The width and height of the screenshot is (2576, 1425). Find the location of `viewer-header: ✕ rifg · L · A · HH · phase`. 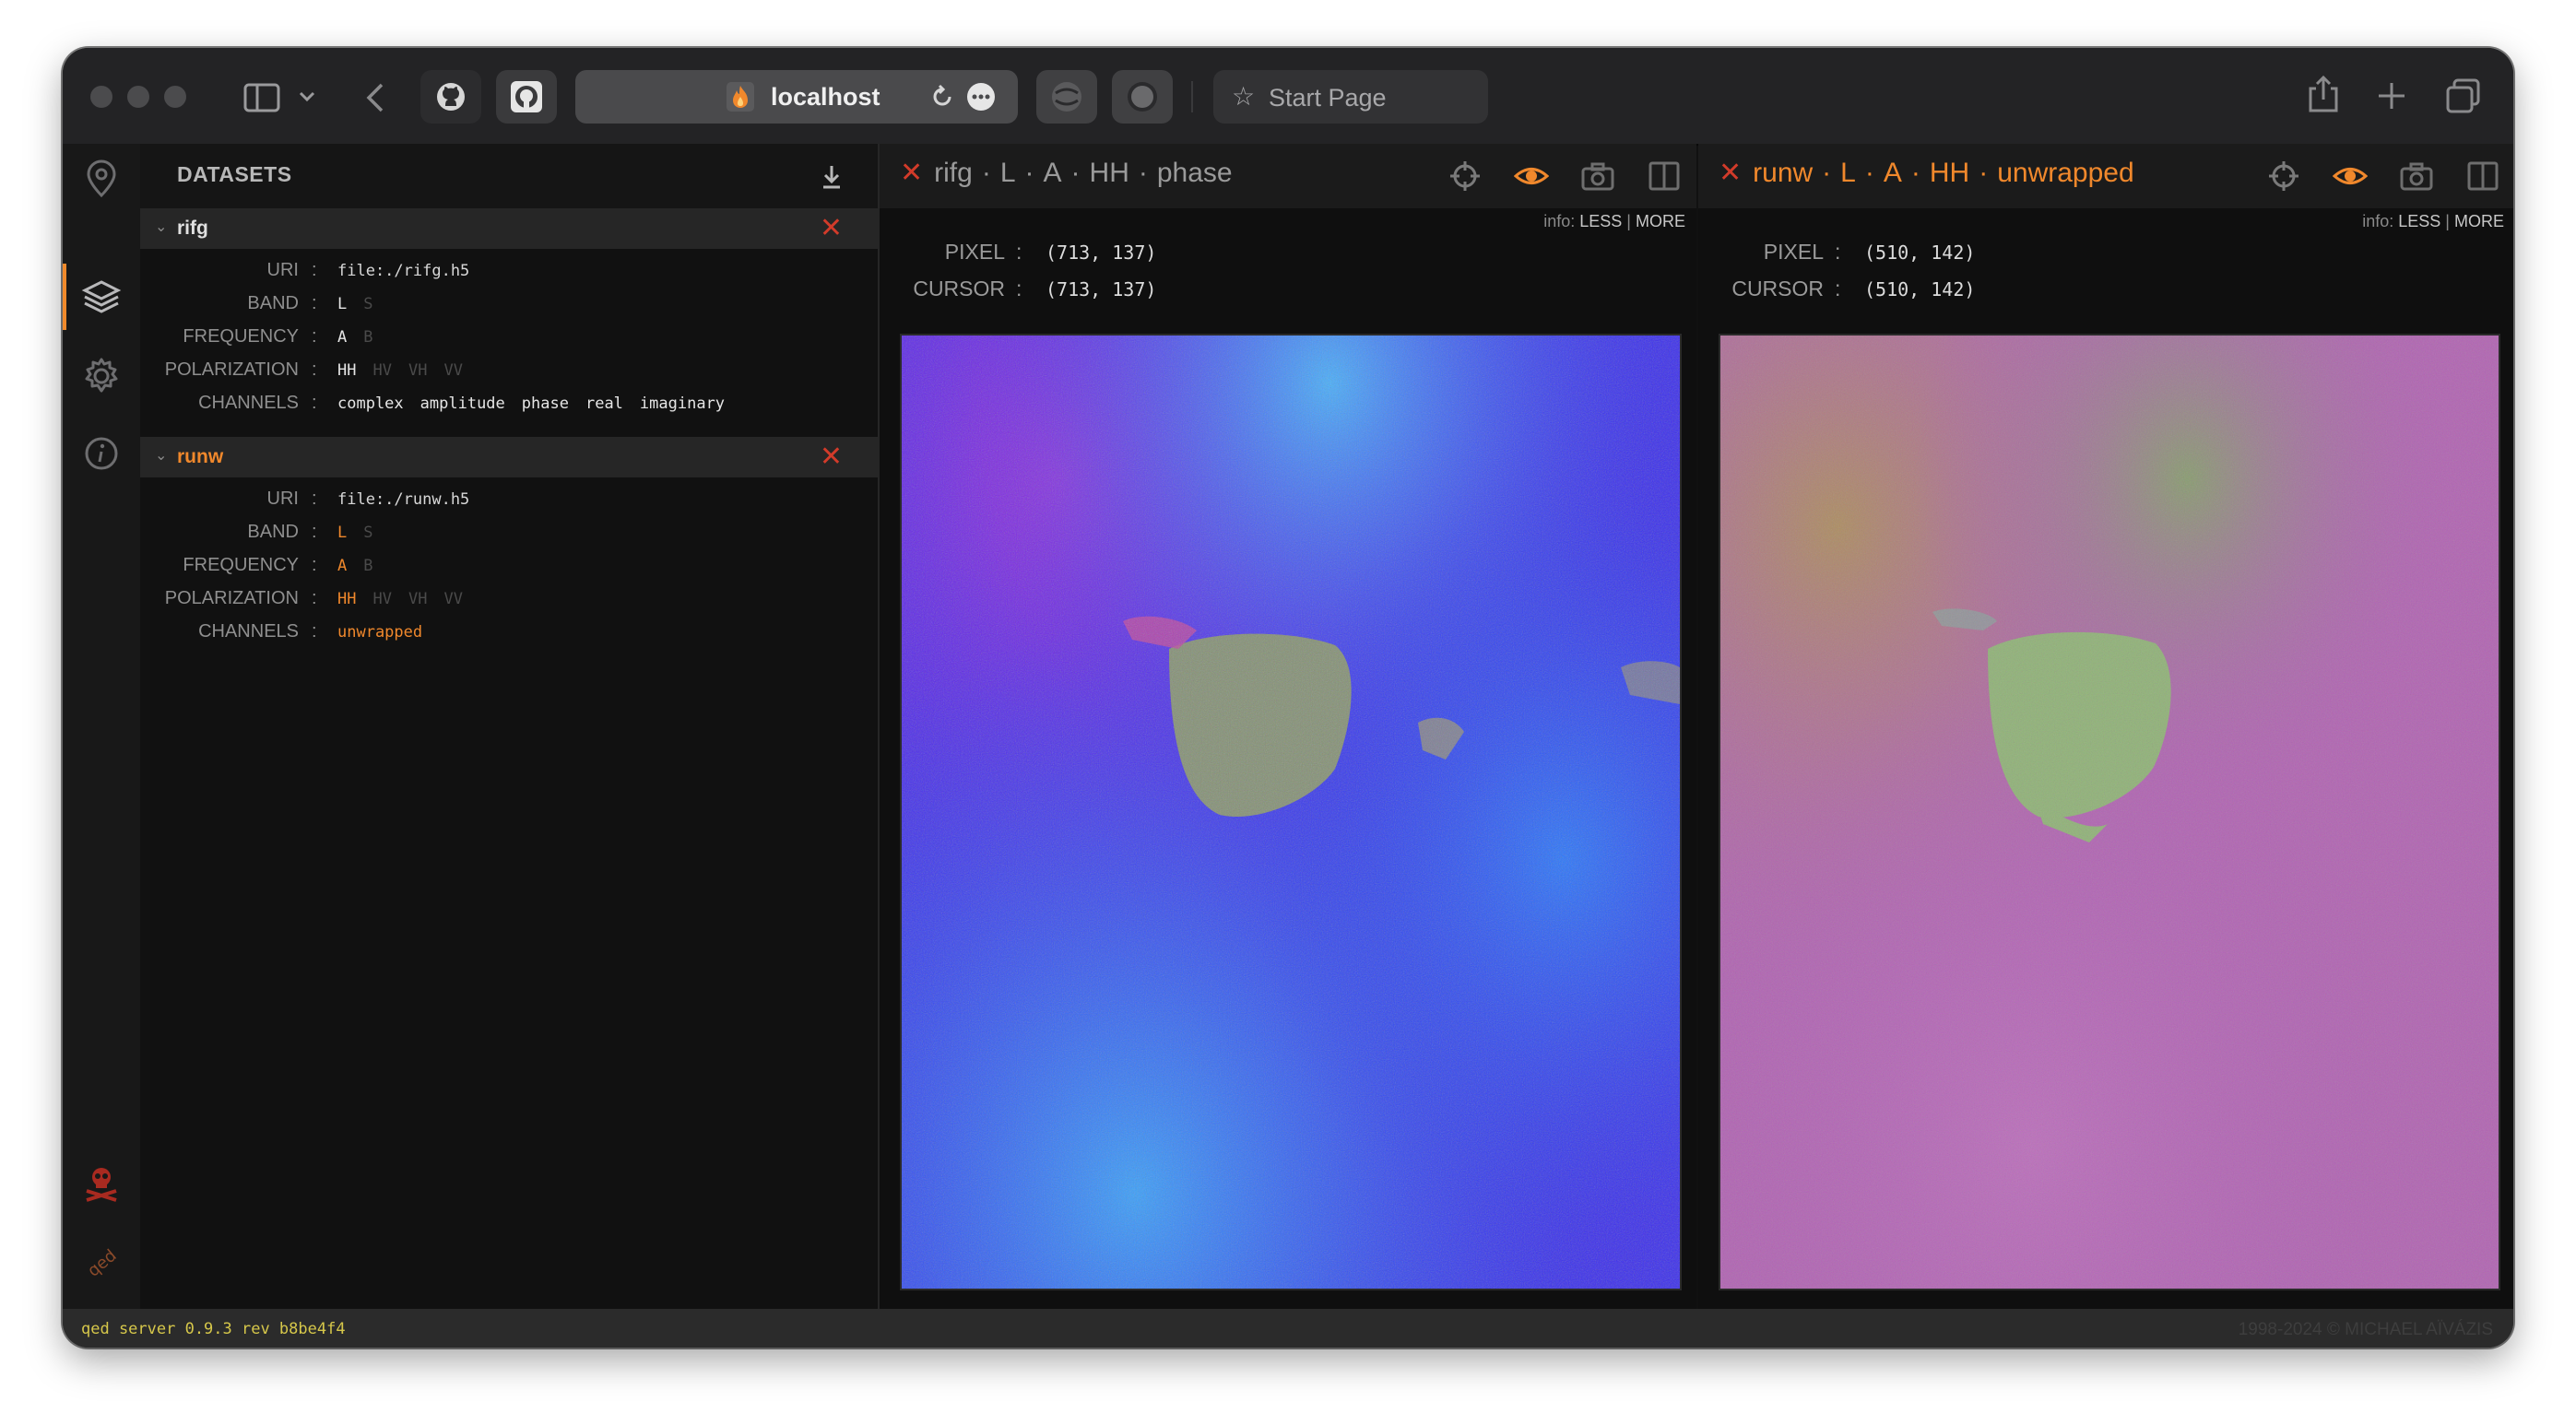

viewer-header: ✕ rifg · L · A · HH · phase is located at coordinates (1288, 176).